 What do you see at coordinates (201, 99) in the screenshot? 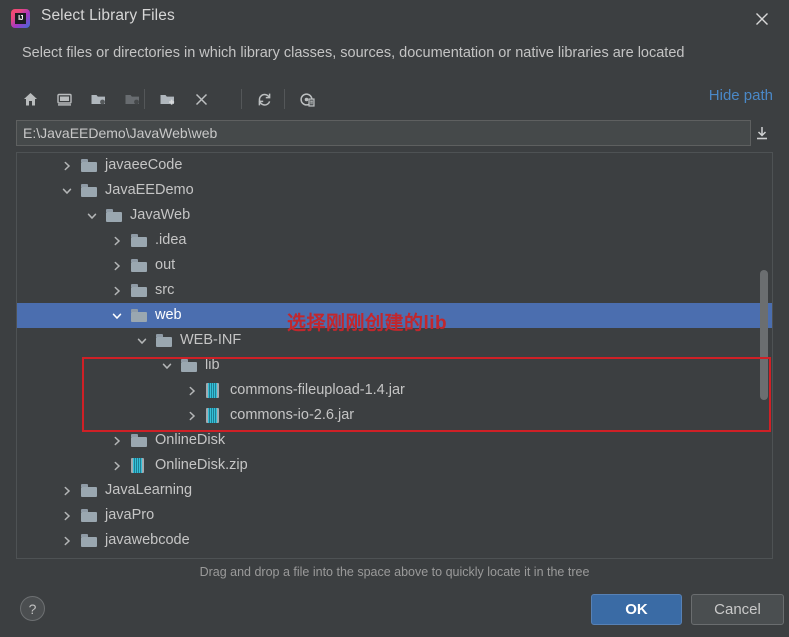
I see `delete-icon` at bounding box center [201, 99].